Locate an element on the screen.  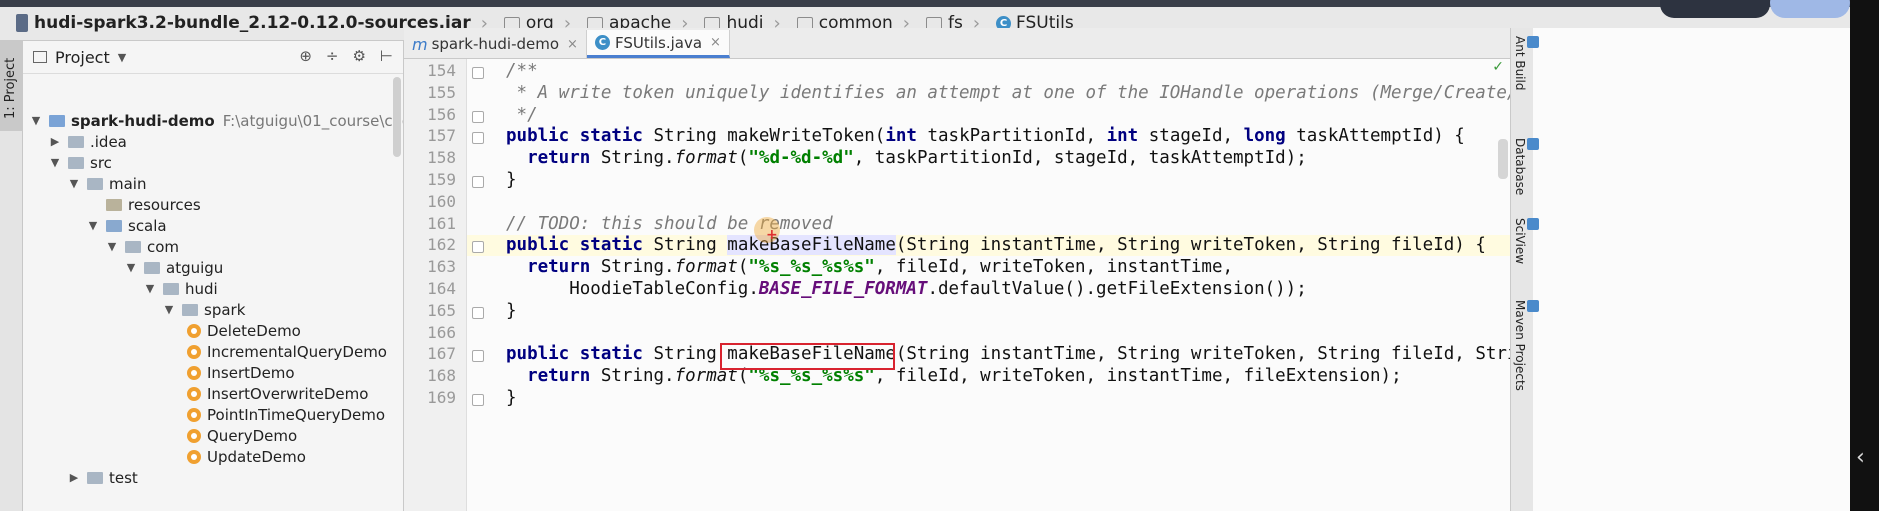
right-tool-maven: Maven Projects is located at coordinates (1526, 345).